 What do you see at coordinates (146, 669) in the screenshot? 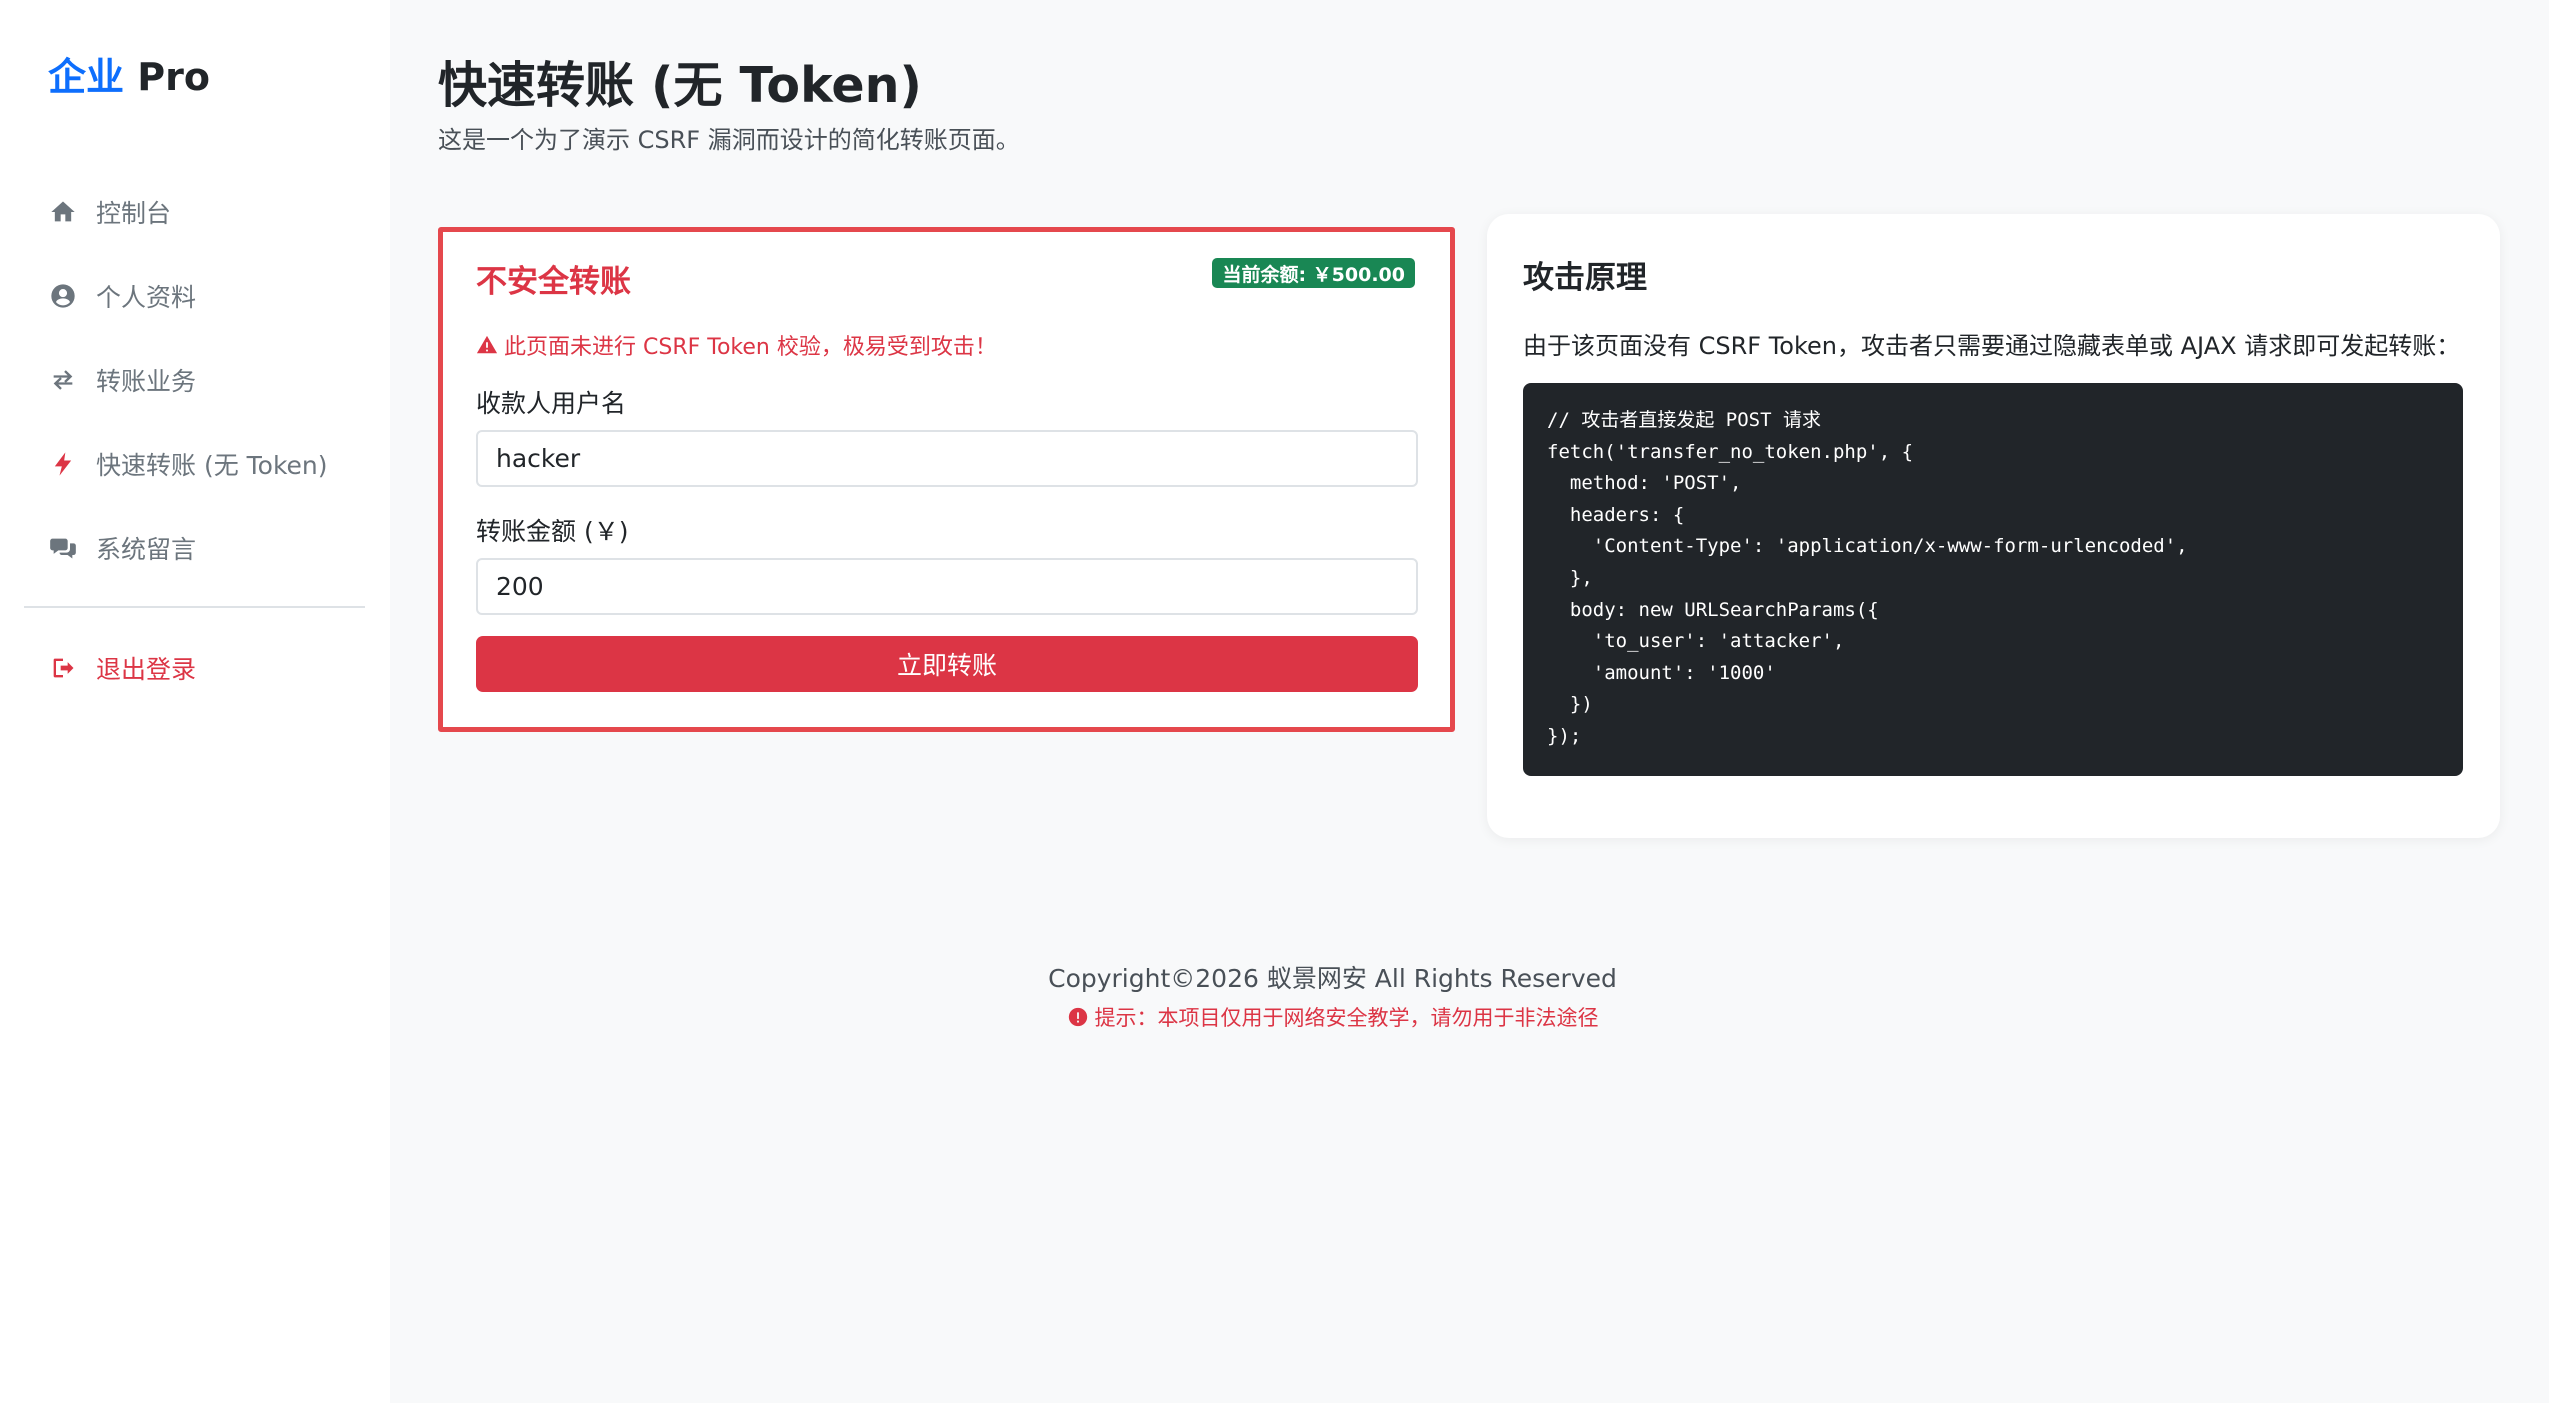
I see `logout-label: 退出登录` at bounding box center [146, 669].